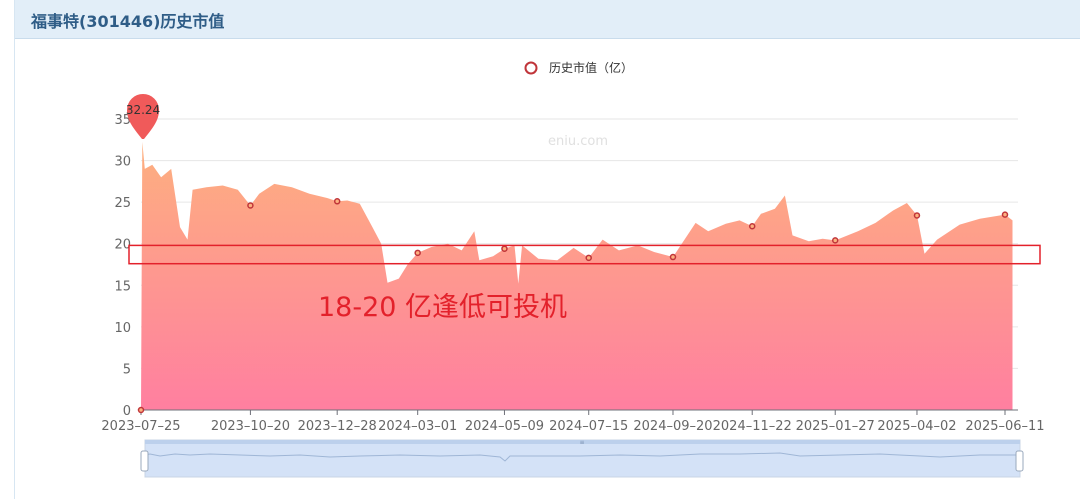 The image size is (1080, 499). I want to click on y-tick-label: 25, so click(122, 203).